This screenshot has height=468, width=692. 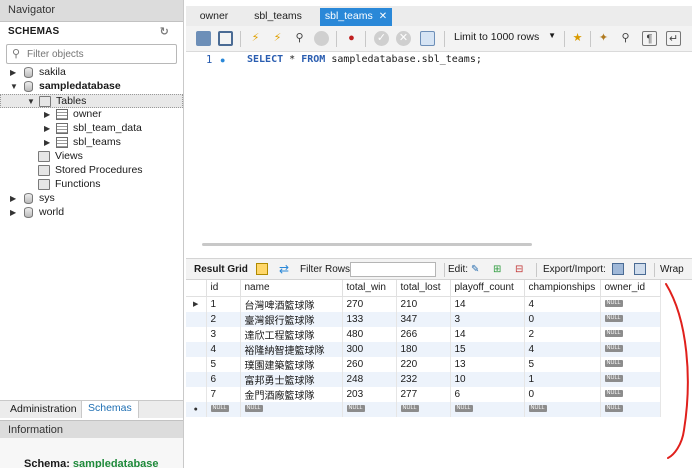 I want to click on tree-node-world: ▶ world, so click(x=91, y=213).